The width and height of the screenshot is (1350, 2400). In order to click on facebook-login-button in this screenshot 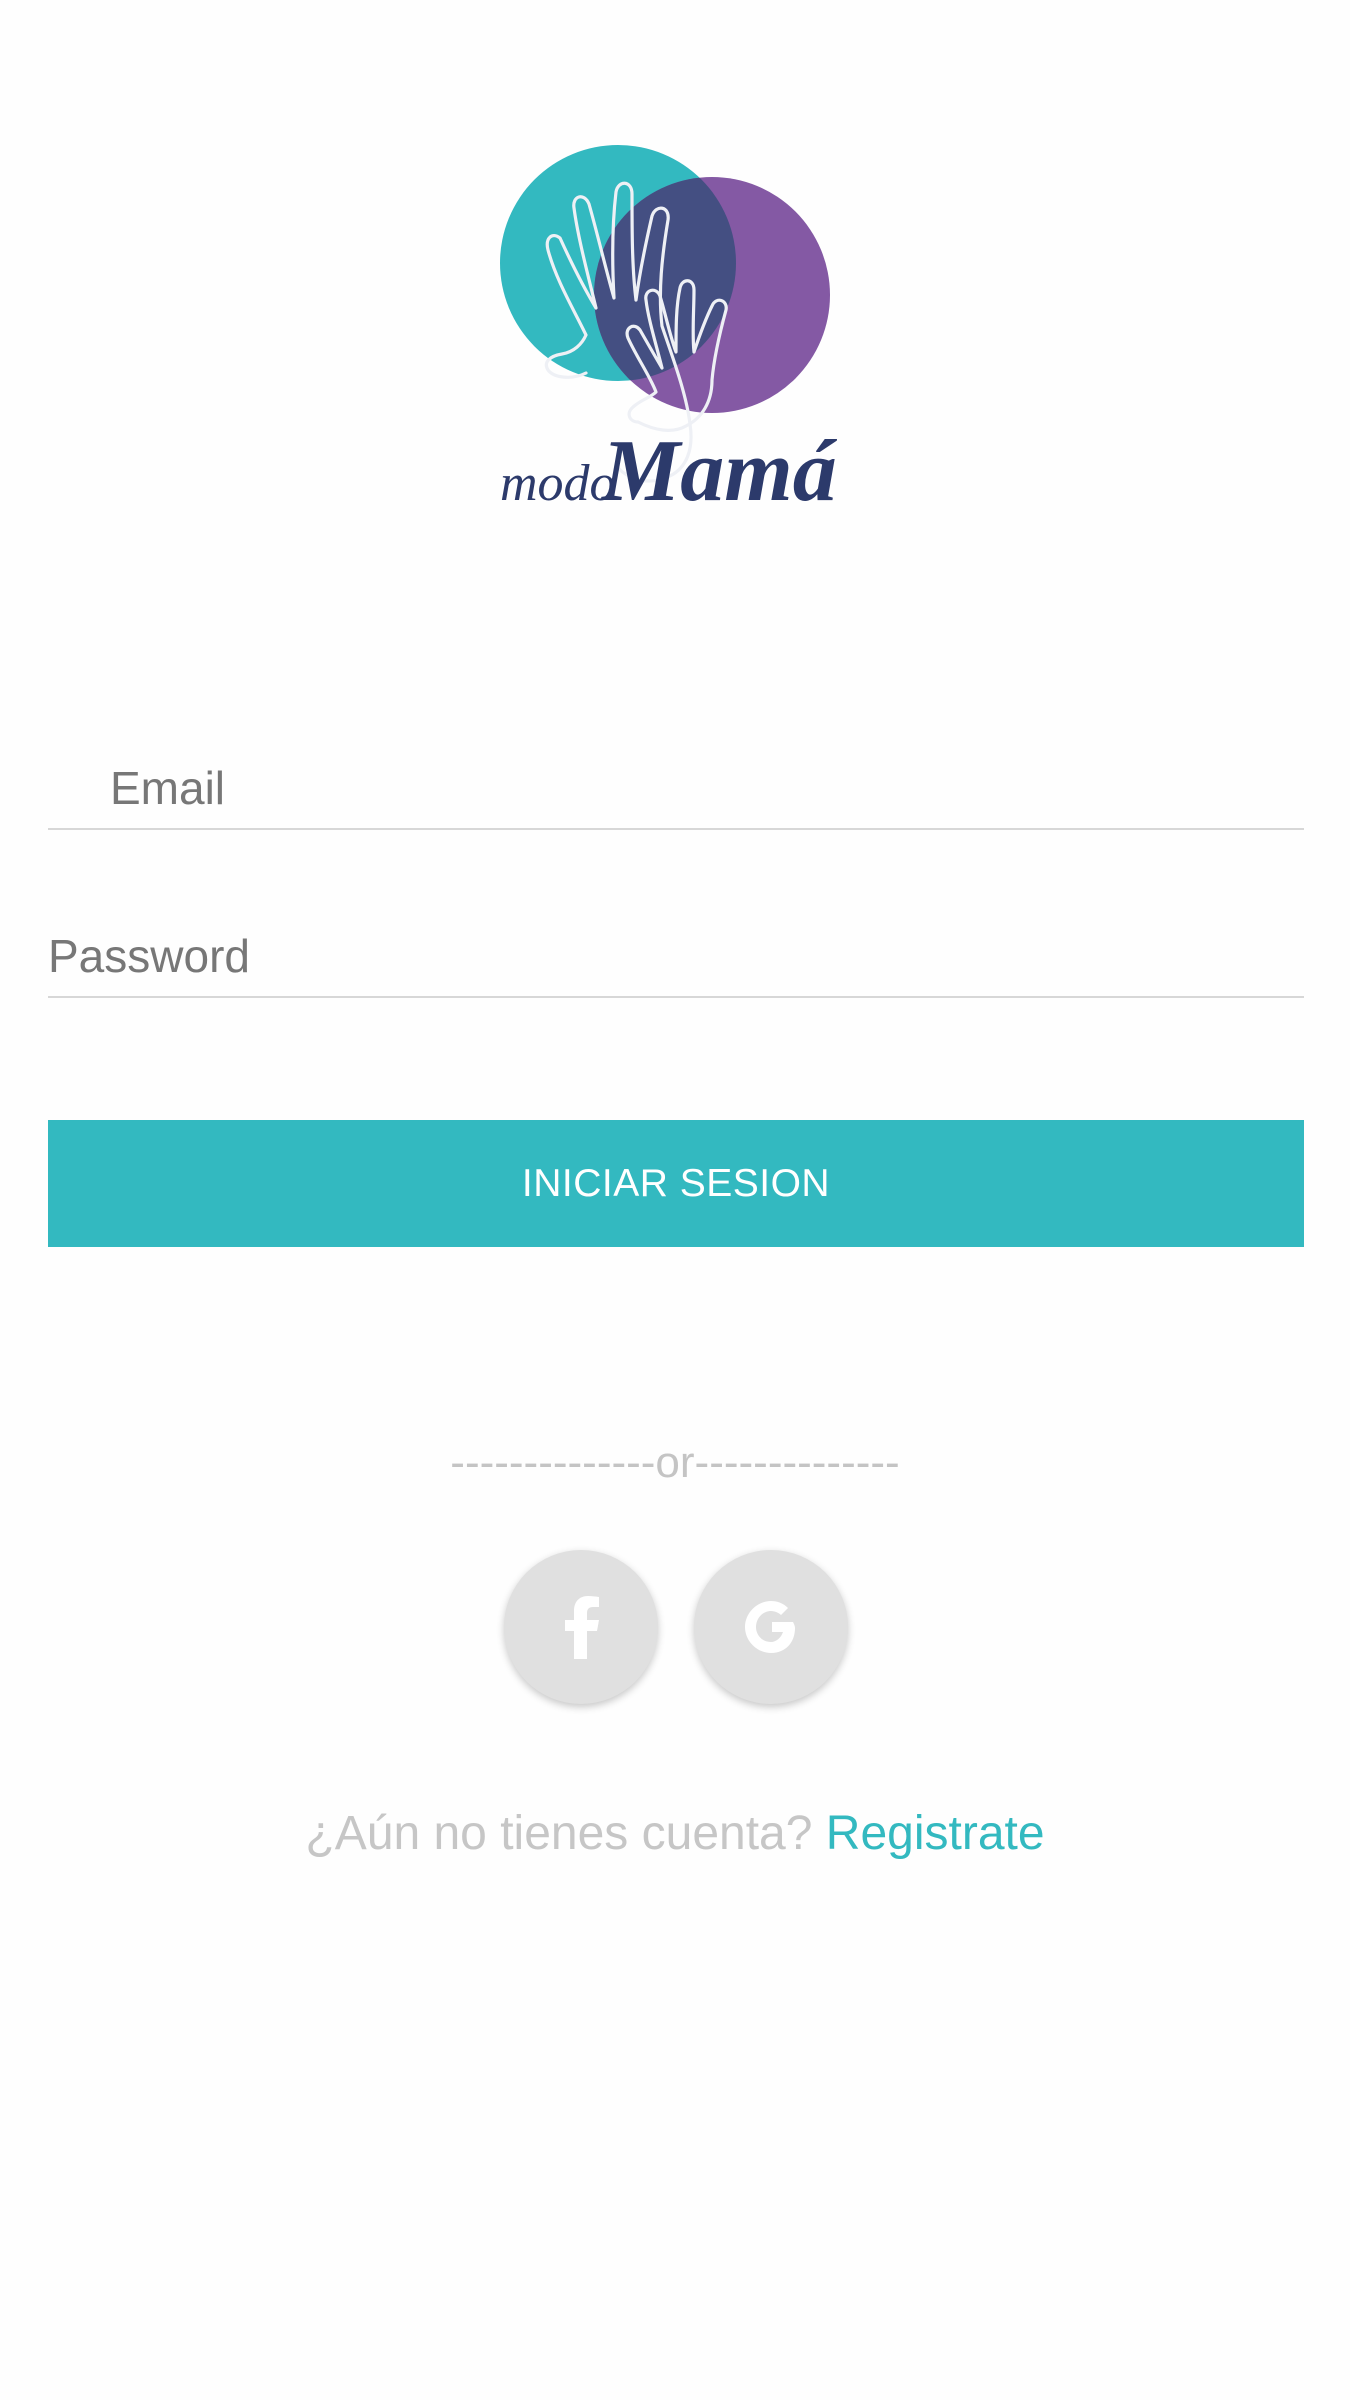, I will do `click(581, 1627)`.